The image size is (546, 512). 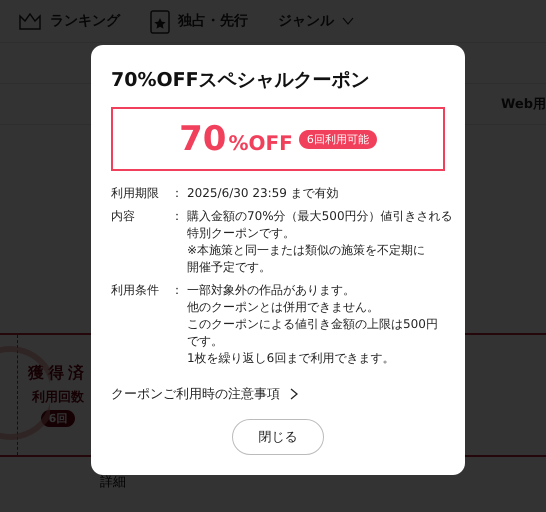 What do you see at coordinates (205, 341) in the screenshot?
I see `term-text: です。` at bounding box center [205, 341].